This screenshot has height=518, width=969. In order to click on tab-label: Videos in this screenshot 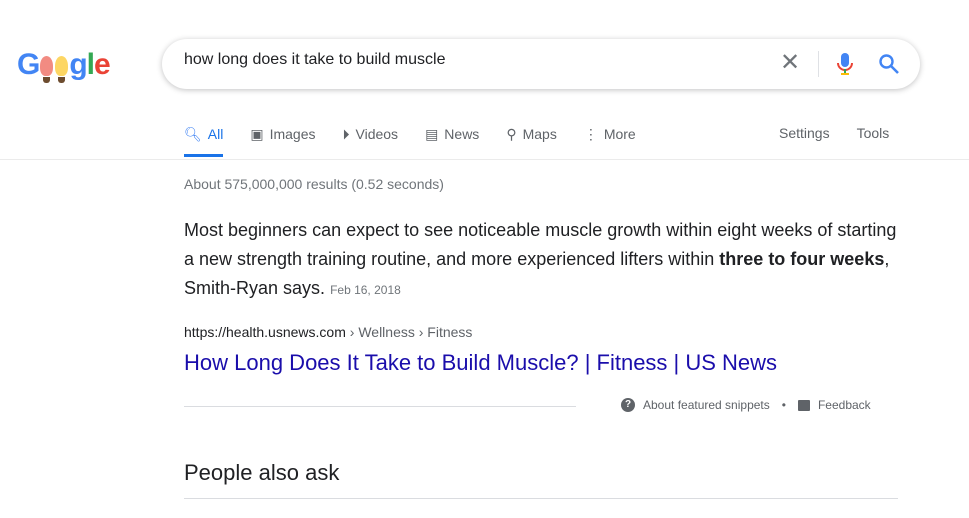, I will do `click(377, 134)`.